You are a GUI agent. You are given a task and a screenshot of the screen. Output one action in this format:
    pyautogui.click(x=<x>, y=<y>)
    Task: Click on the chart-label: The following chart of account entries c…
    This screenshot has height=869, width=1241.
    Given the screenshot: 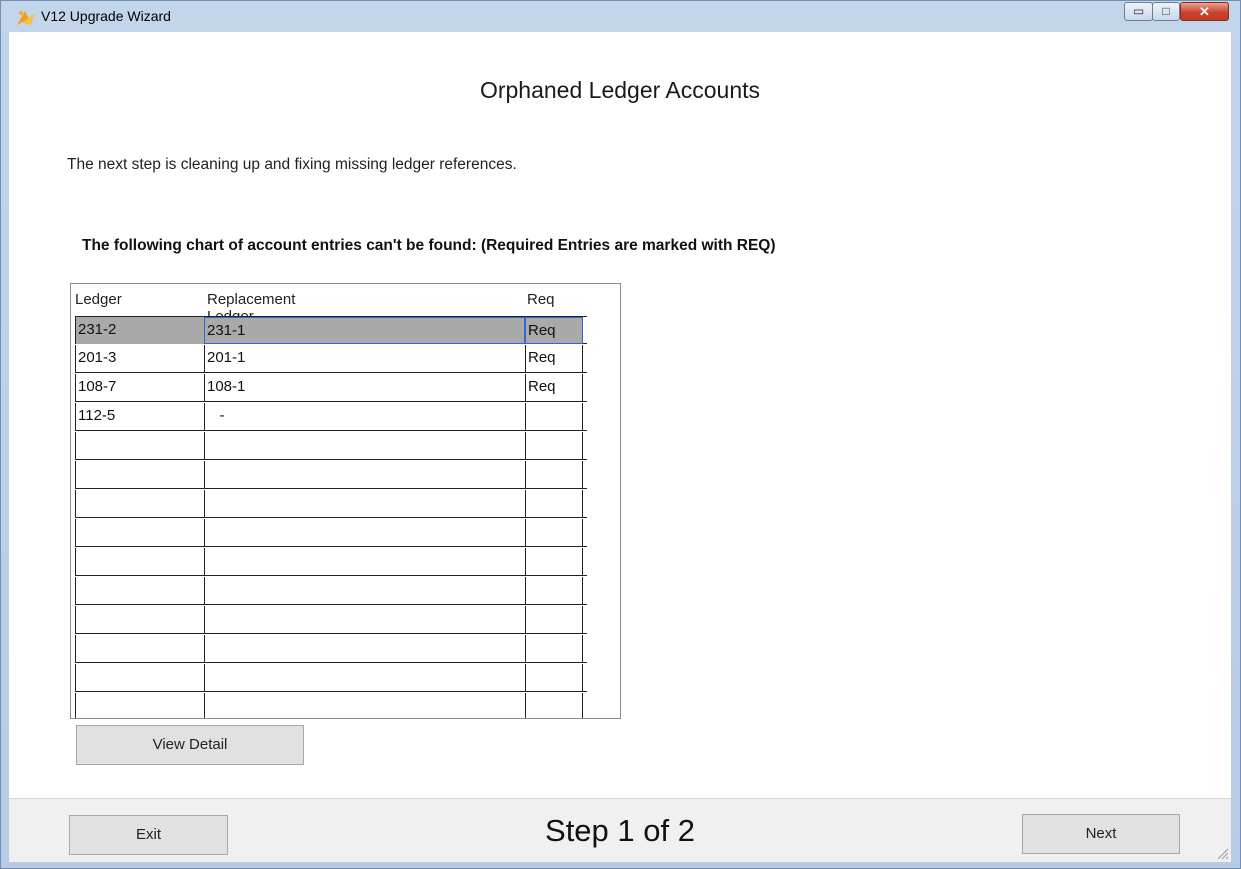 What is the action you would take?
    pyautogui.click(x=429, y=245)
    